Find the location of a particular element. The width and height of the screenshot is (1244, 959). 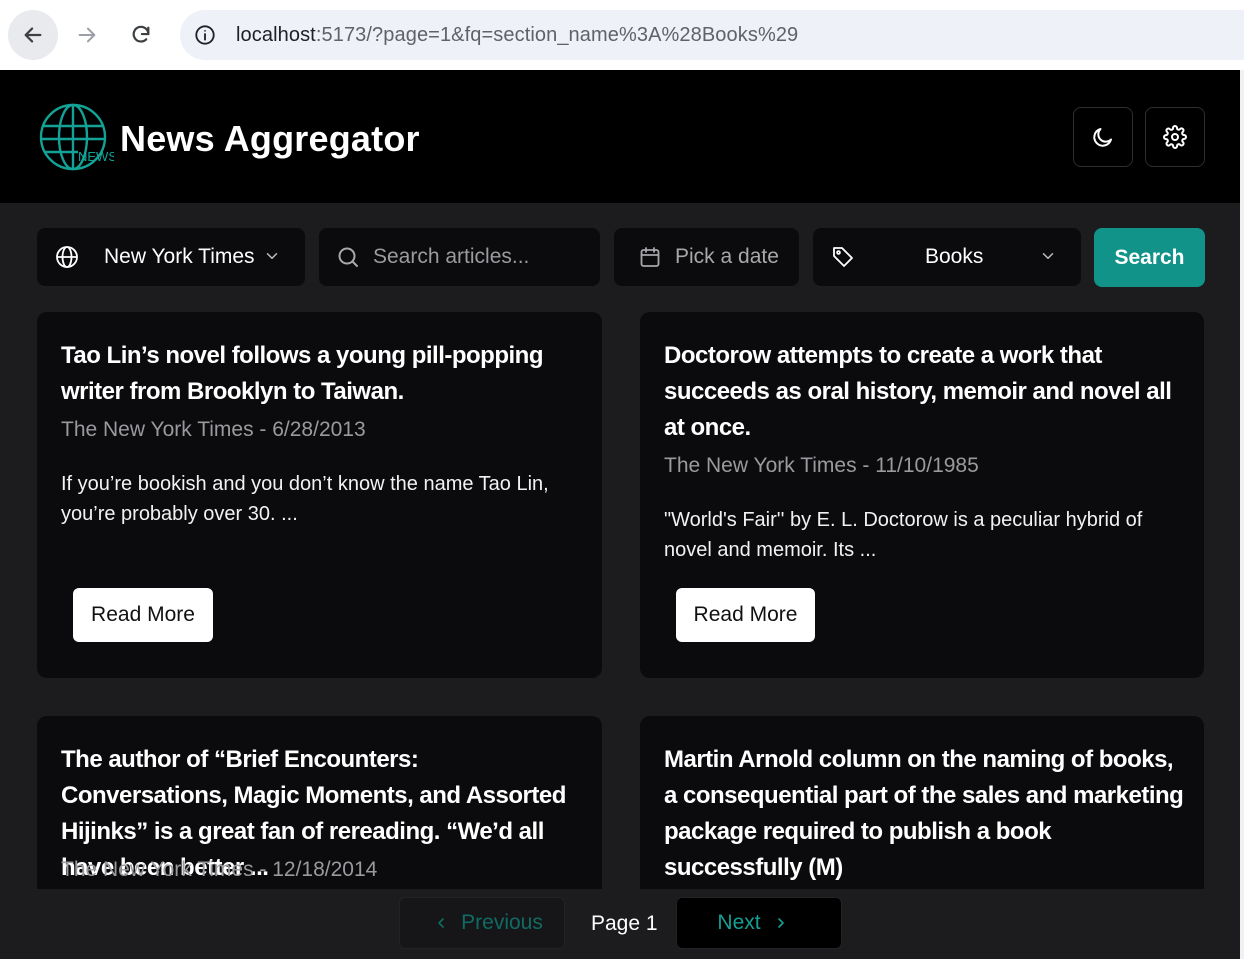

globe-icon is located at coordinates (67, 257).